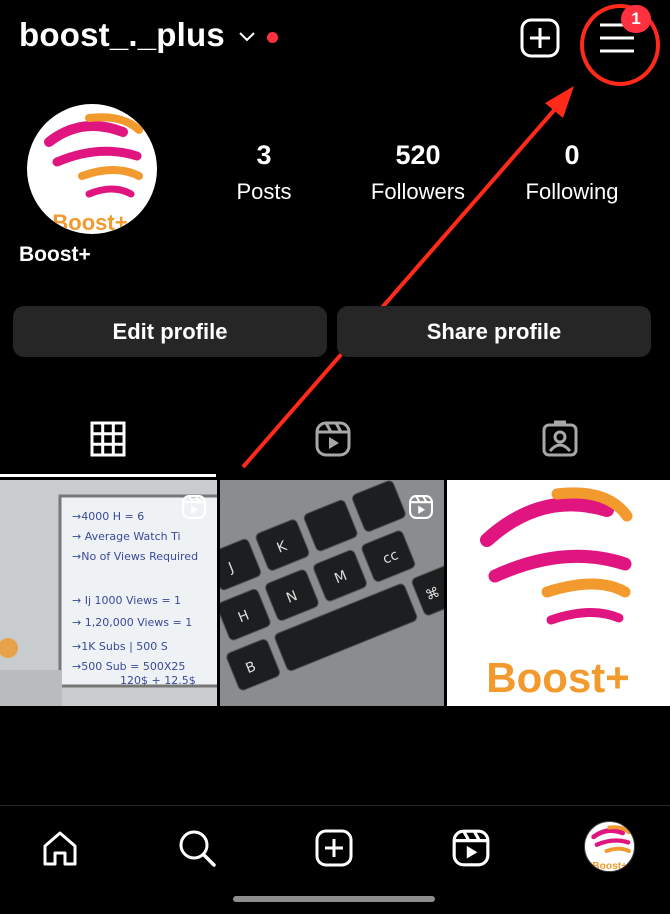 Image resolution: width=670 pixels, height=914 pixels. I want to click on nav-search, so click(197, 848).